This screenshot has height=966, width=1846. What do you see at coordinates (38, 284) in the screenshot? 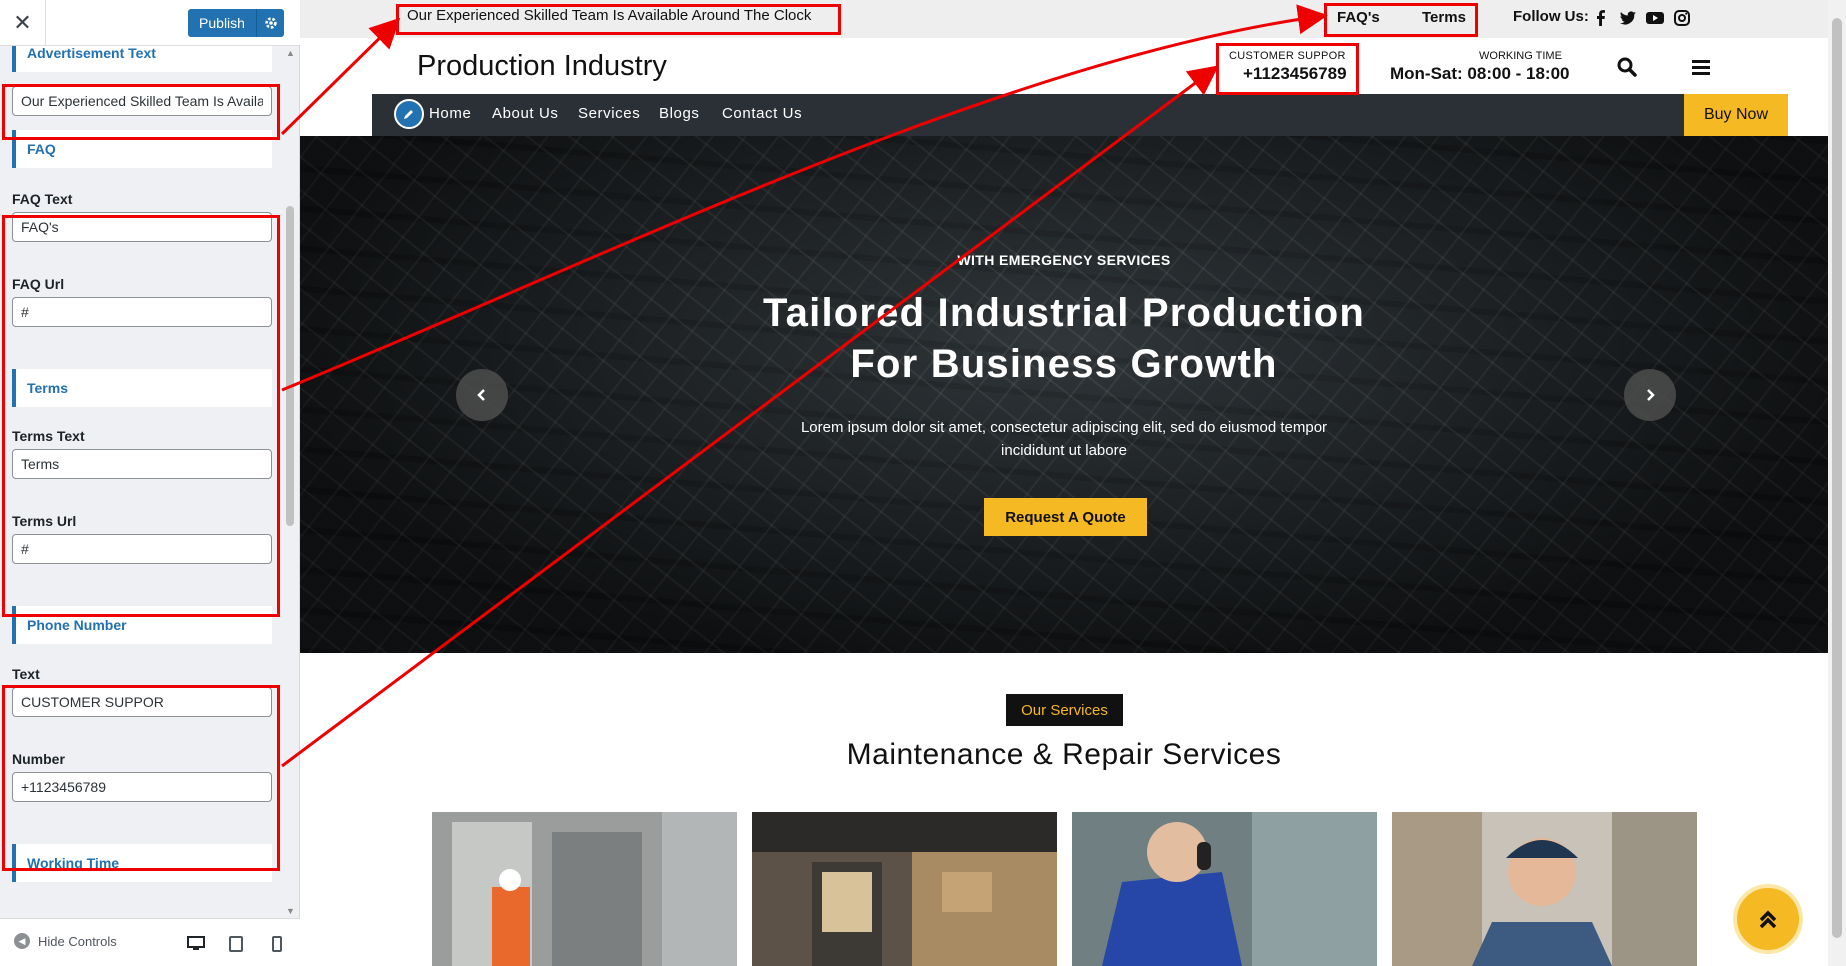
I see `faq-url-label: FAQ Url` at bounding box center [38, 284].